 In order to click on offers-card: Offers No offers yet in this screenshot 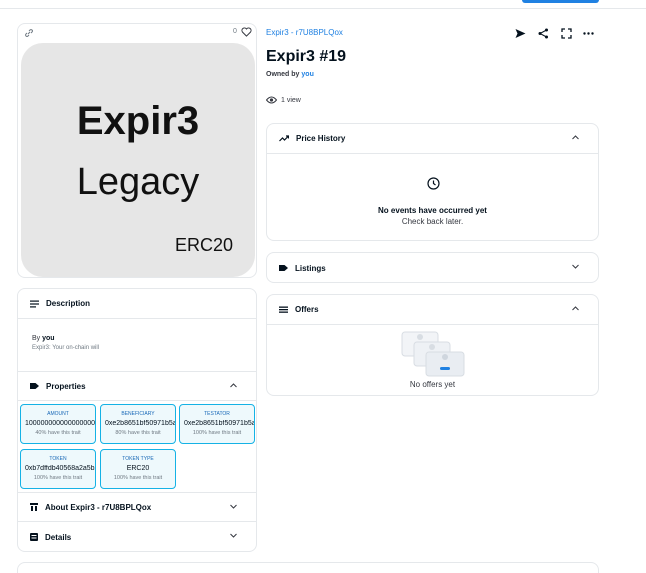, I will do `click(432, 345)`.